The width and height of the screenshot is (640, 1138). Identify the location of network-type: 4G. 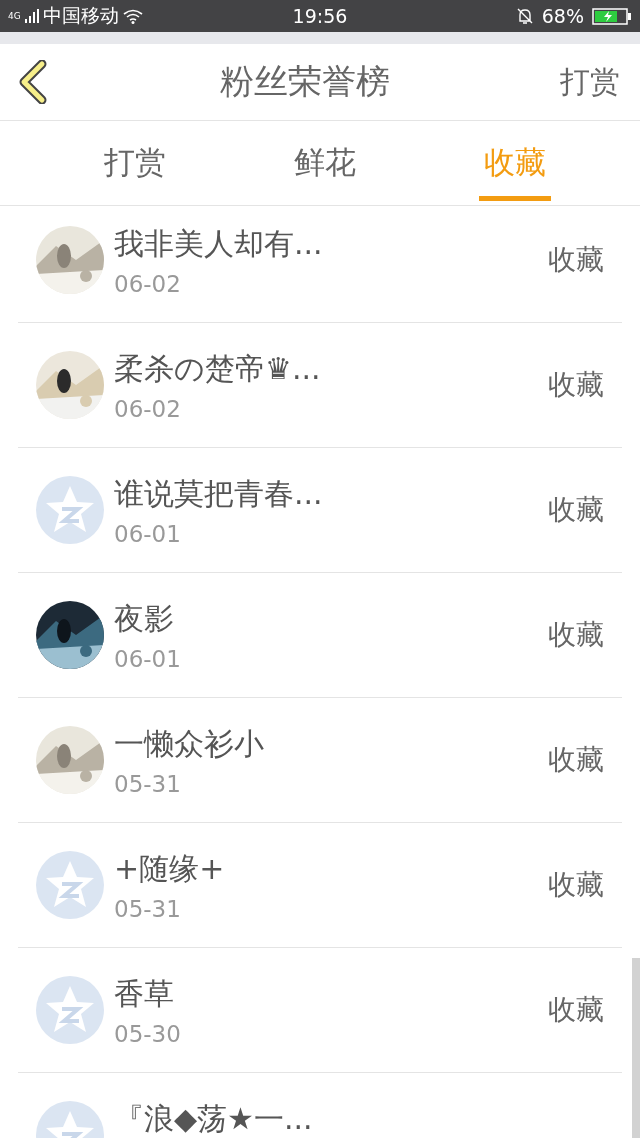
(14, 16).